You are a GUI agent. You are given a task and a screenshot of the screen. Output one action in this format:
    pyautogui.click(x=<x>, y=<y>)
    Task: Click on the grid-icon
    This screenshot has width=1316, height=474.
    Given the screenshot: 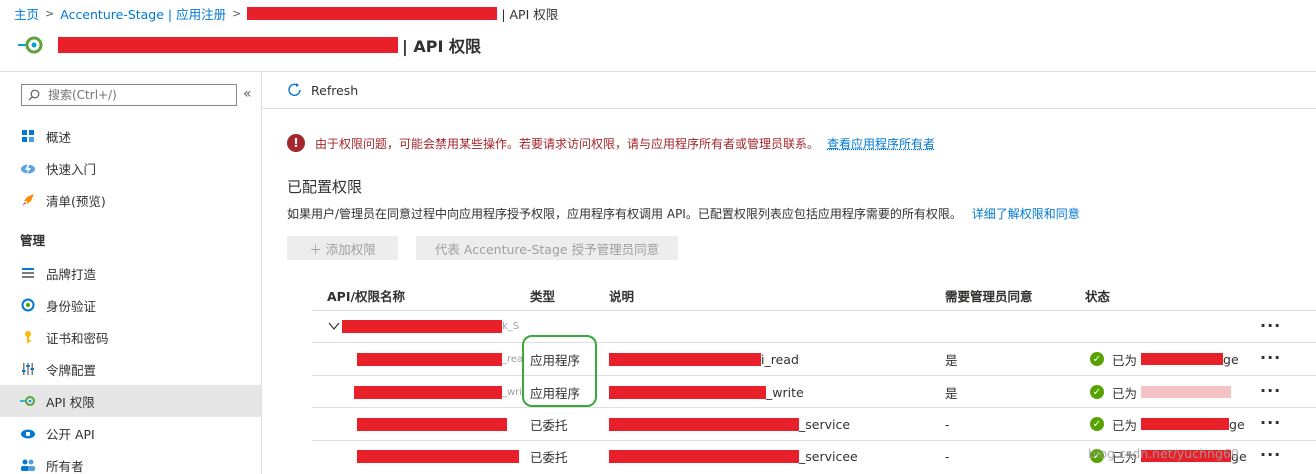 What is the action you would take?
    pyautogui.click(x=28, y=136)
    